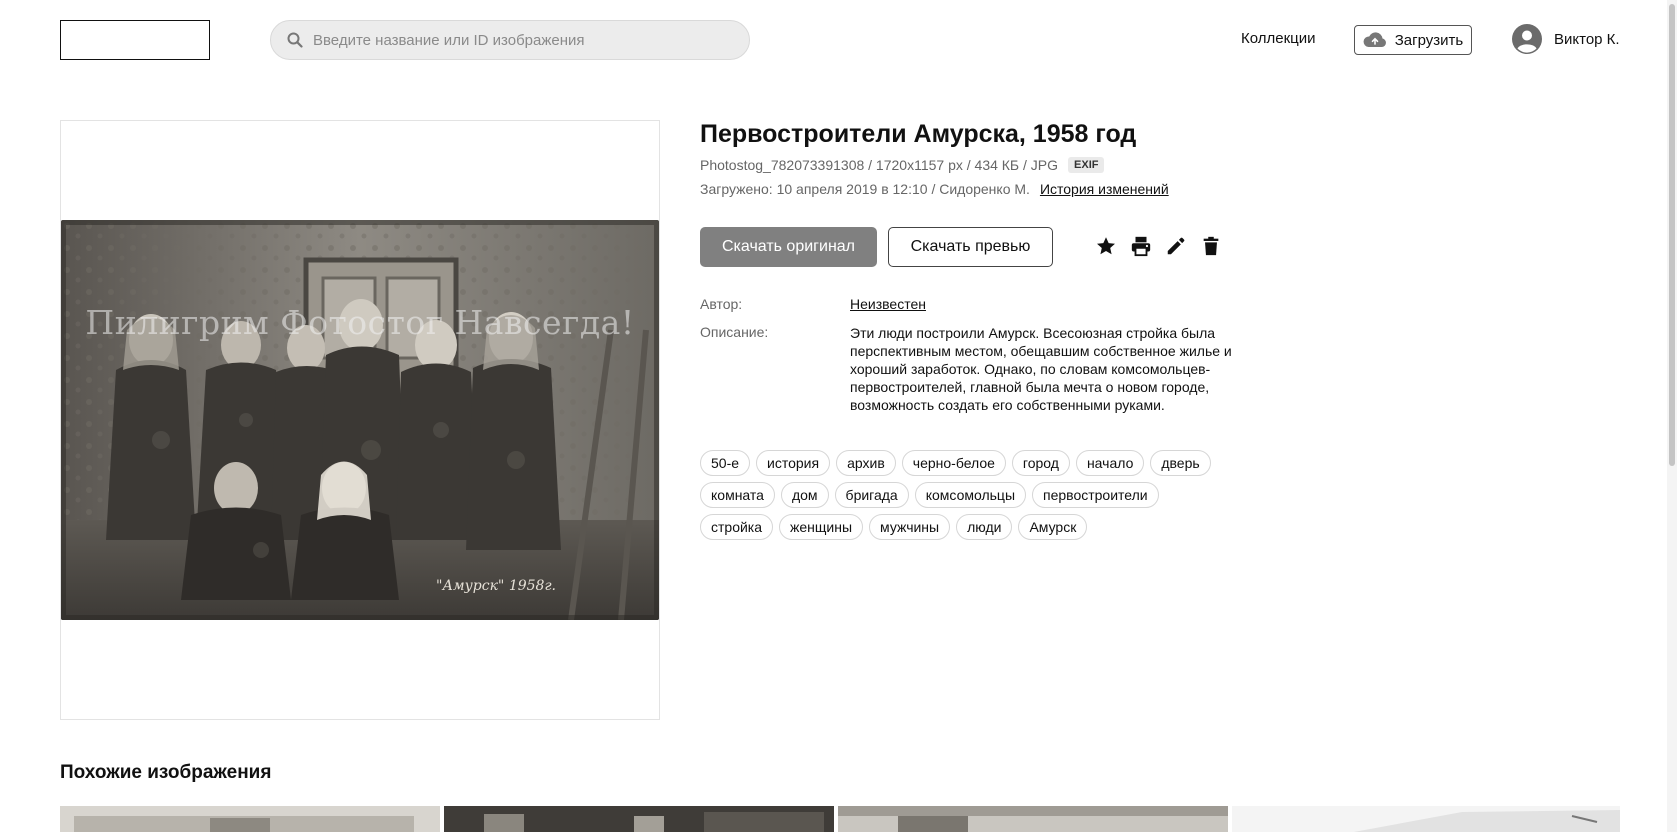 Image resolution: width=1677 pixels, height=832 pixels. I want to click on image-title: Первостроители Амурска, 1958 год, so click(918, 134).